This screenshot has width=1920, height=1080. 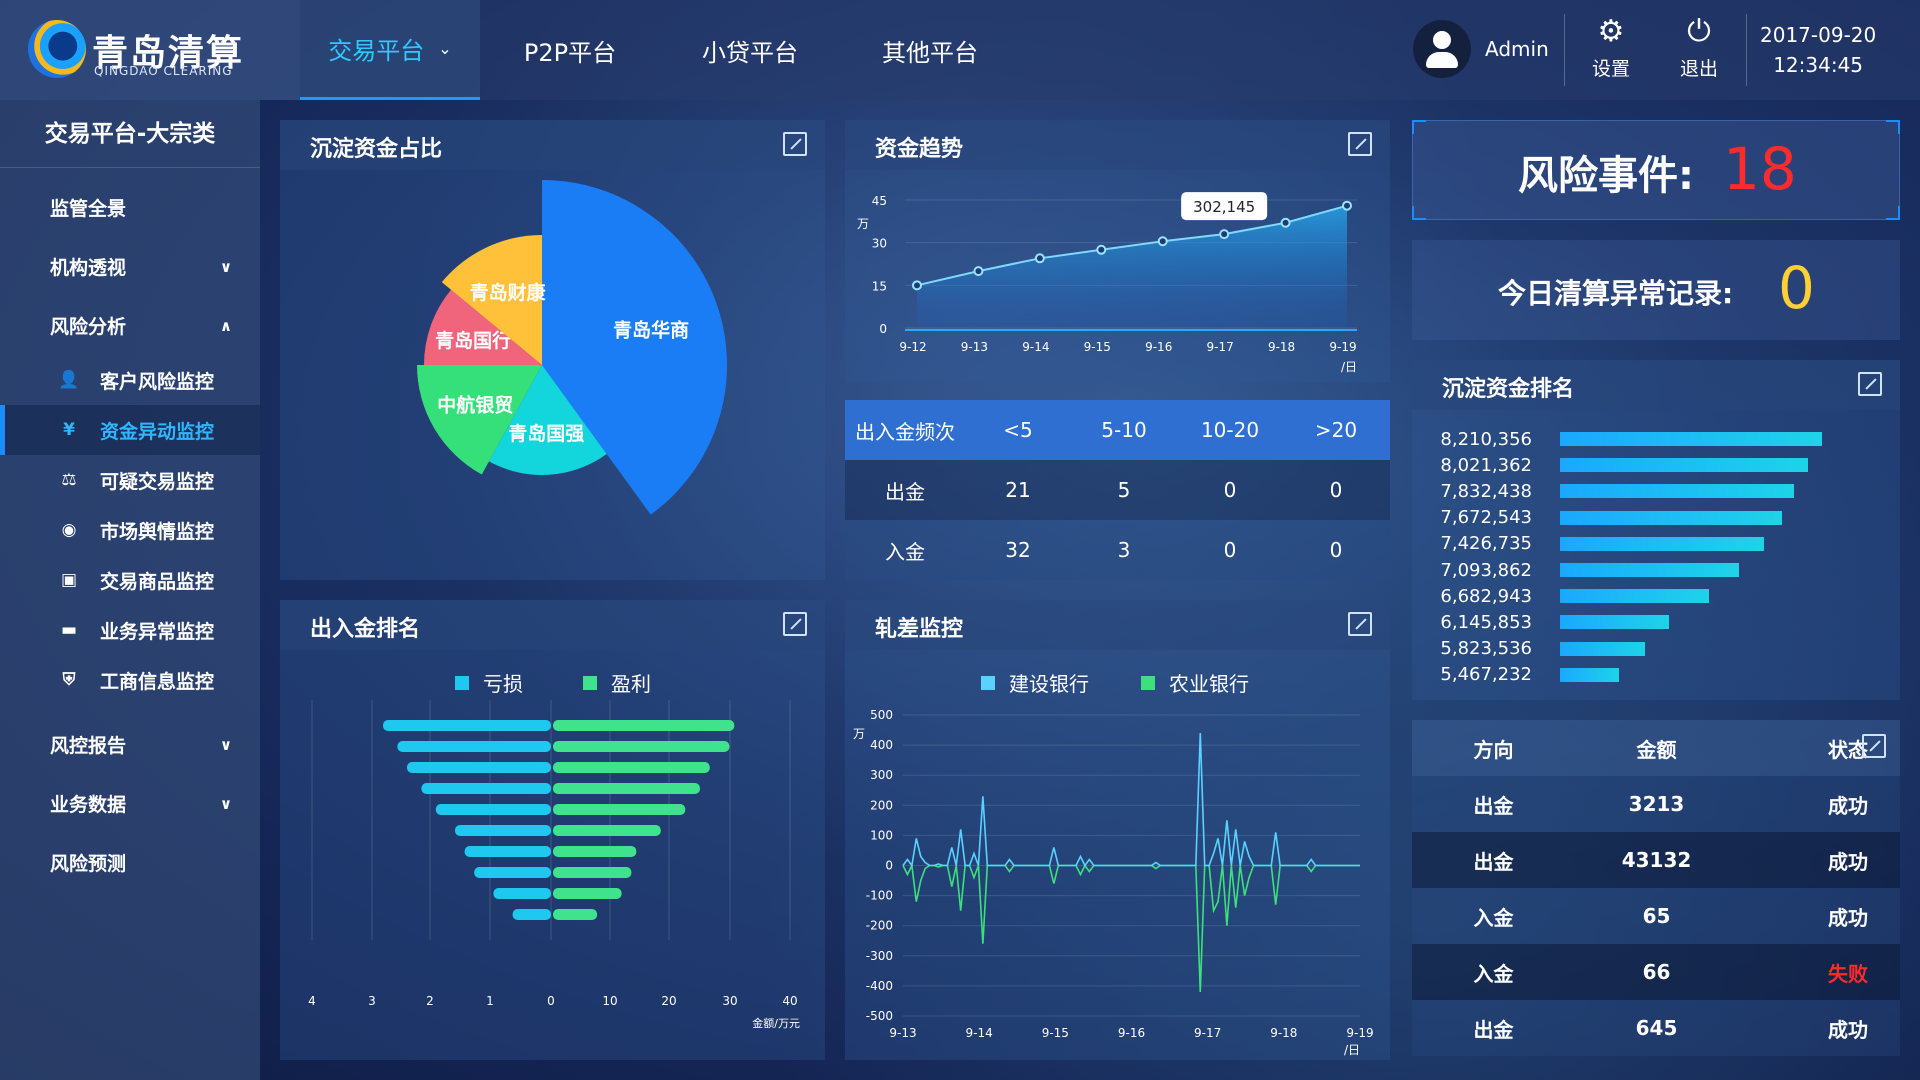 I want to click on logout-button: ⏻ 退出, so click(x=1699, y=47).